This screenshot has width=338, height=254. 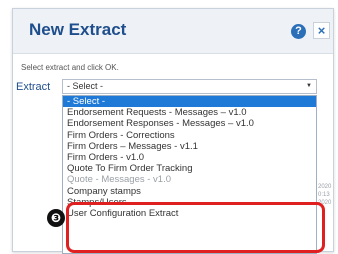 I want to click on help-icon: ?, so click(x=298, y=31).